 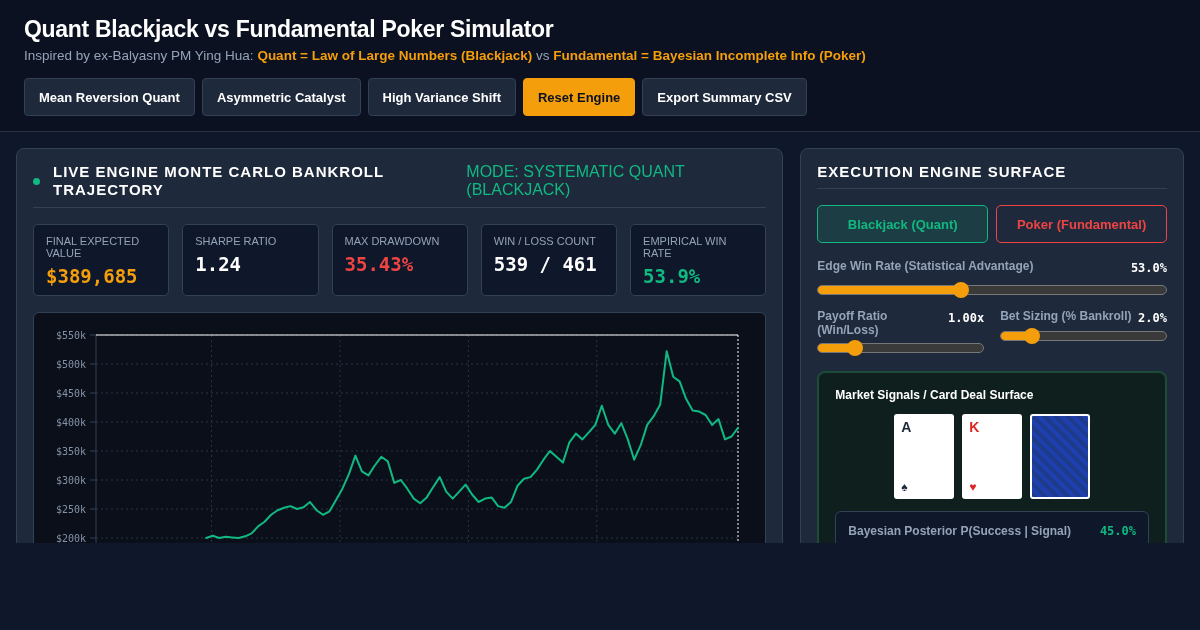 What do you see at coordinates (219, 264) in the screenshot?
I see `metric-value: 1.24` at bounding box center [219, 264].